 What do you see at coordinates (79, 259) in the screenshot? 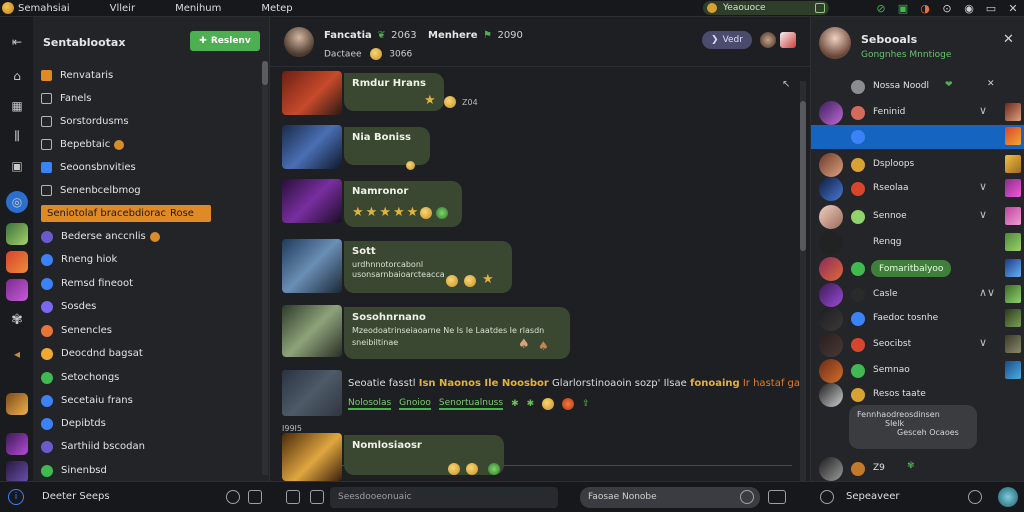
I see `sidebar-channel: Rneng hiok` at bounding box center [79, 259].